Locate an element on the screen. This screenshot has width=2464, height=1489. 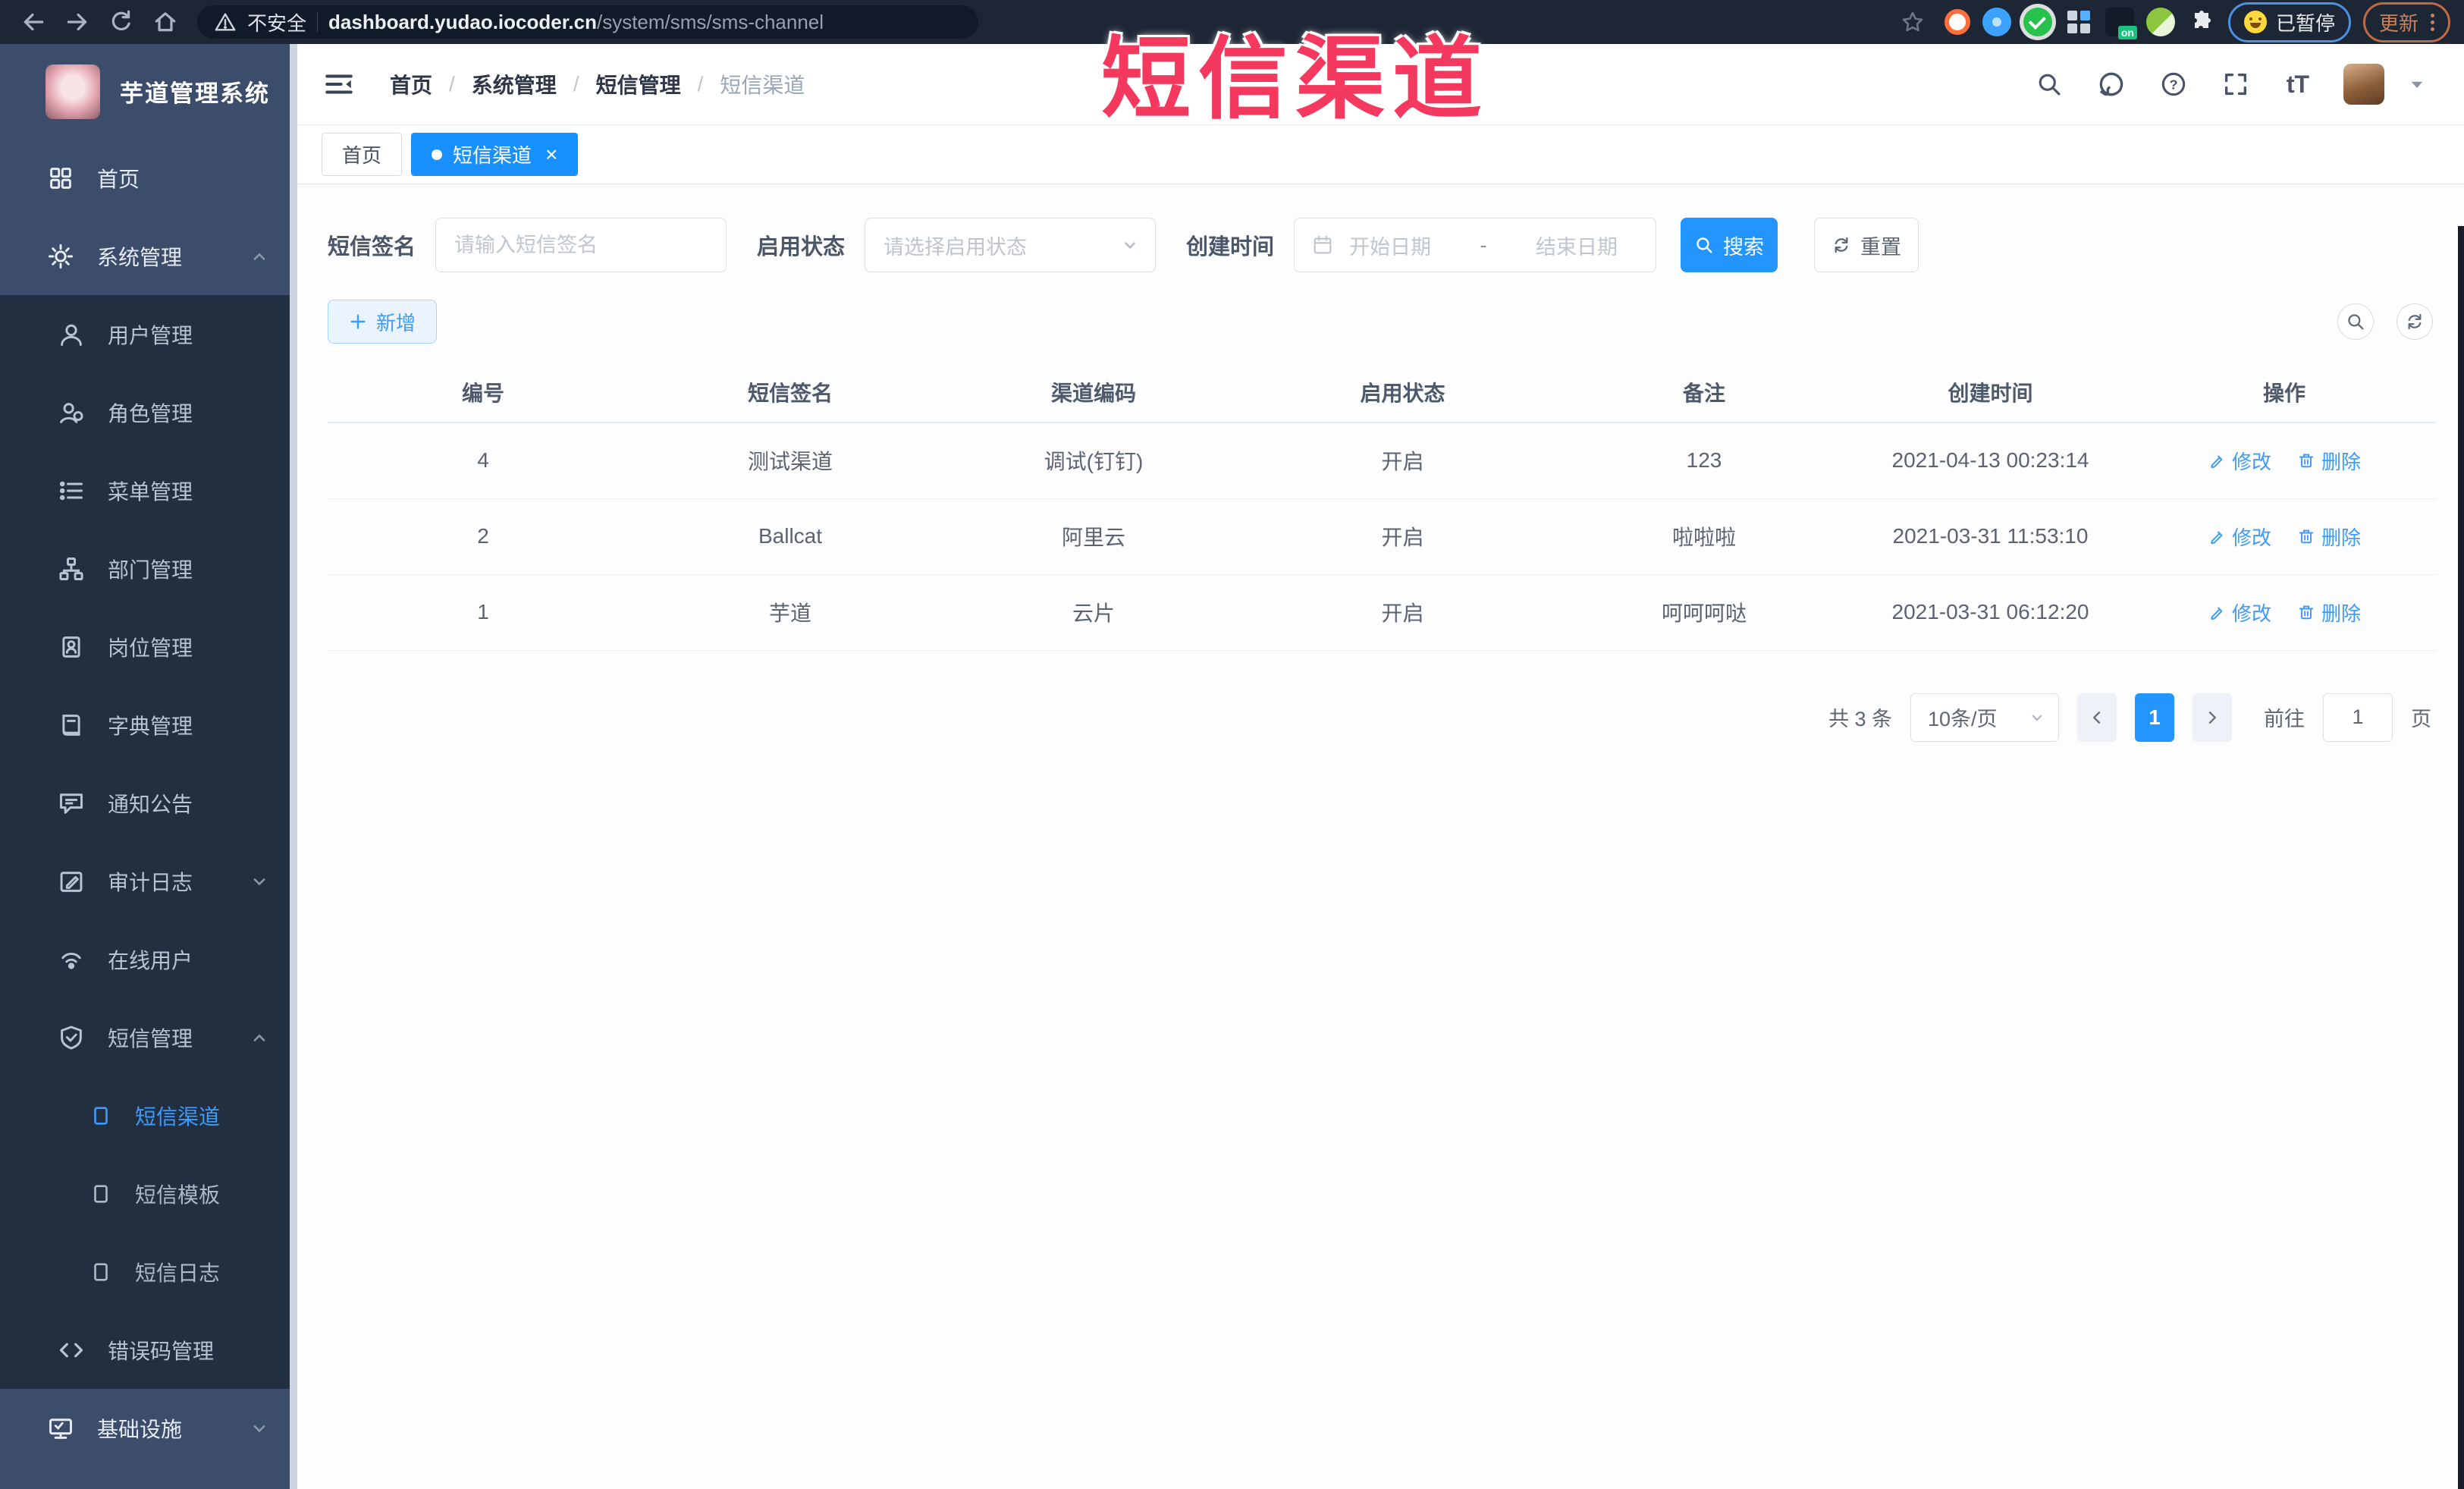
browser-back-button is located at coordinates (33, 22).